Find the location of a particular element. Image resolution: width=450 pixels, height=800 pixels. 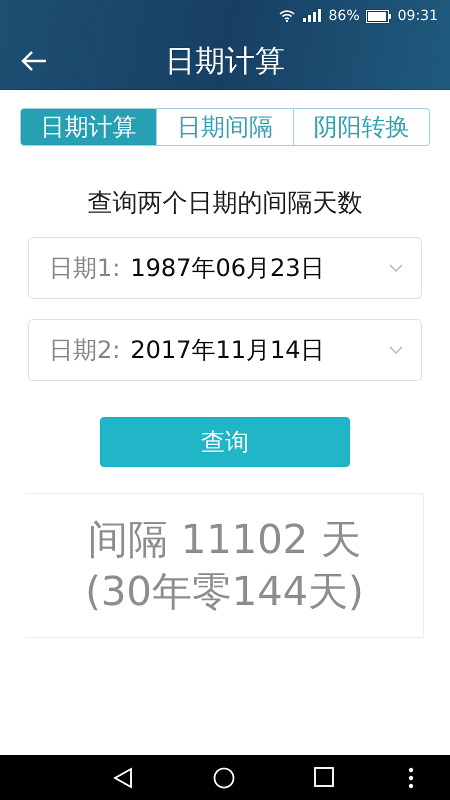

battery-percent: 86% is located at coordinates (344, 16).